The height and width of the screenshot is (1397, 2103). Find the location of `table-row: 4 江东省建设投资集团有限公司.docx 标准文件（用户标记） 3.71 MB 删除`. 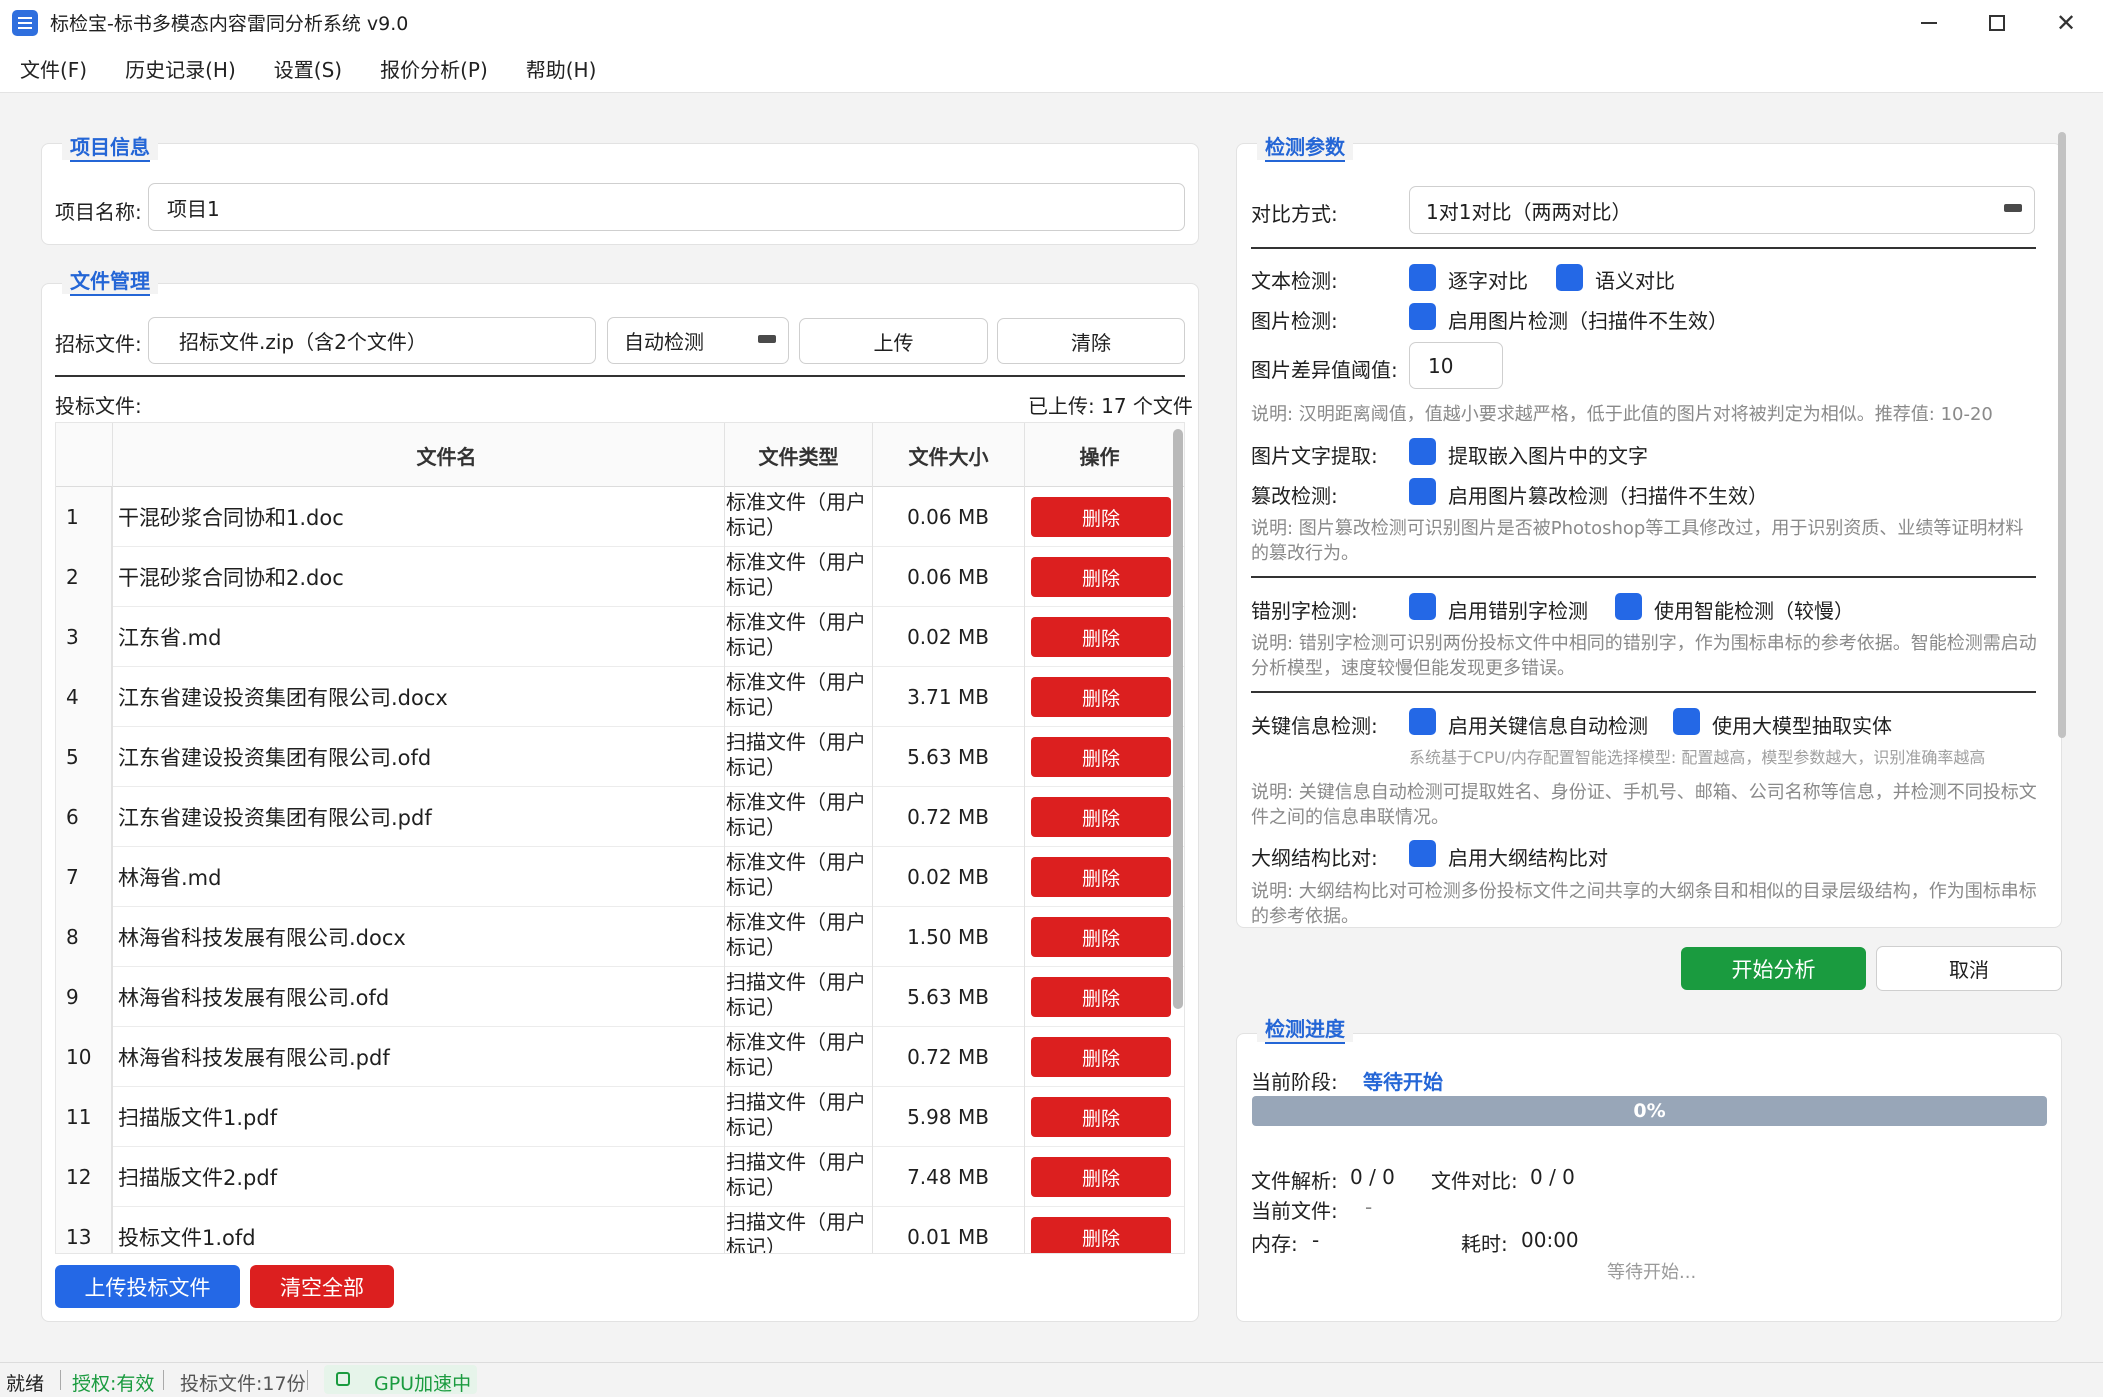

table-row: 4 江东省建设投资集团有限公司.docx 标准文件（用户标记） 3.71 MB 删除 is located at coordinates (620, 697).